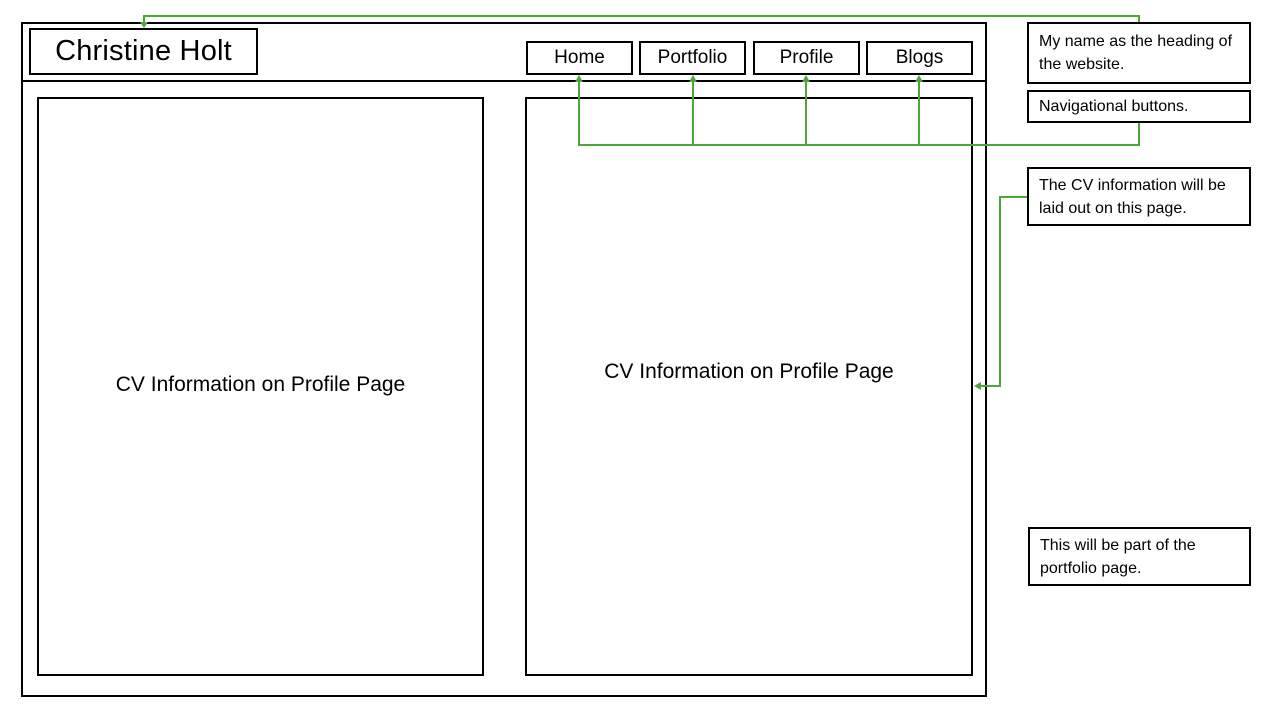 The image size is (1280, 720). What do you see at coordinates (919, 58) in the screenshot?
I see `nav-button-blogs: Blogs` at bounding box center [919, 58].